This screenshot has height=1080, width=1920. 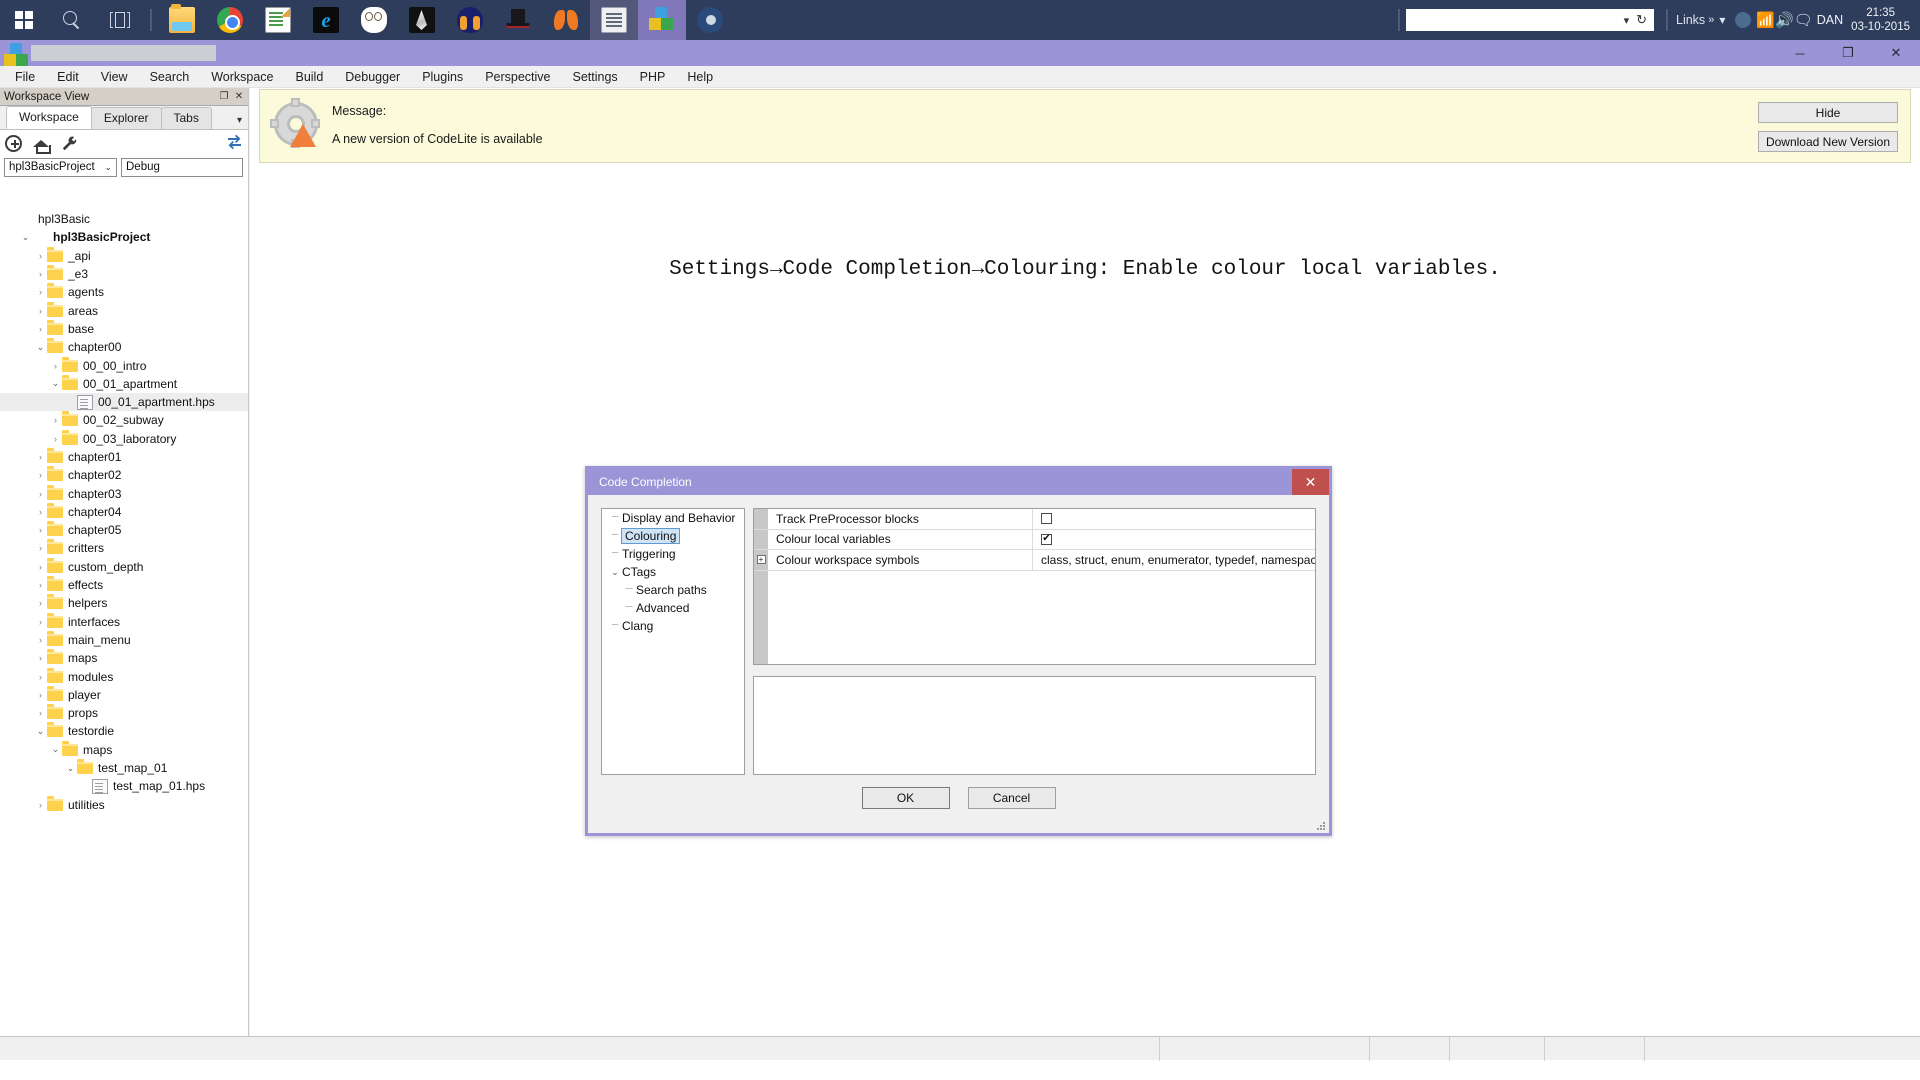 I want to click on property-row: Colour local variables ✔, so click(x=1034, y=539).